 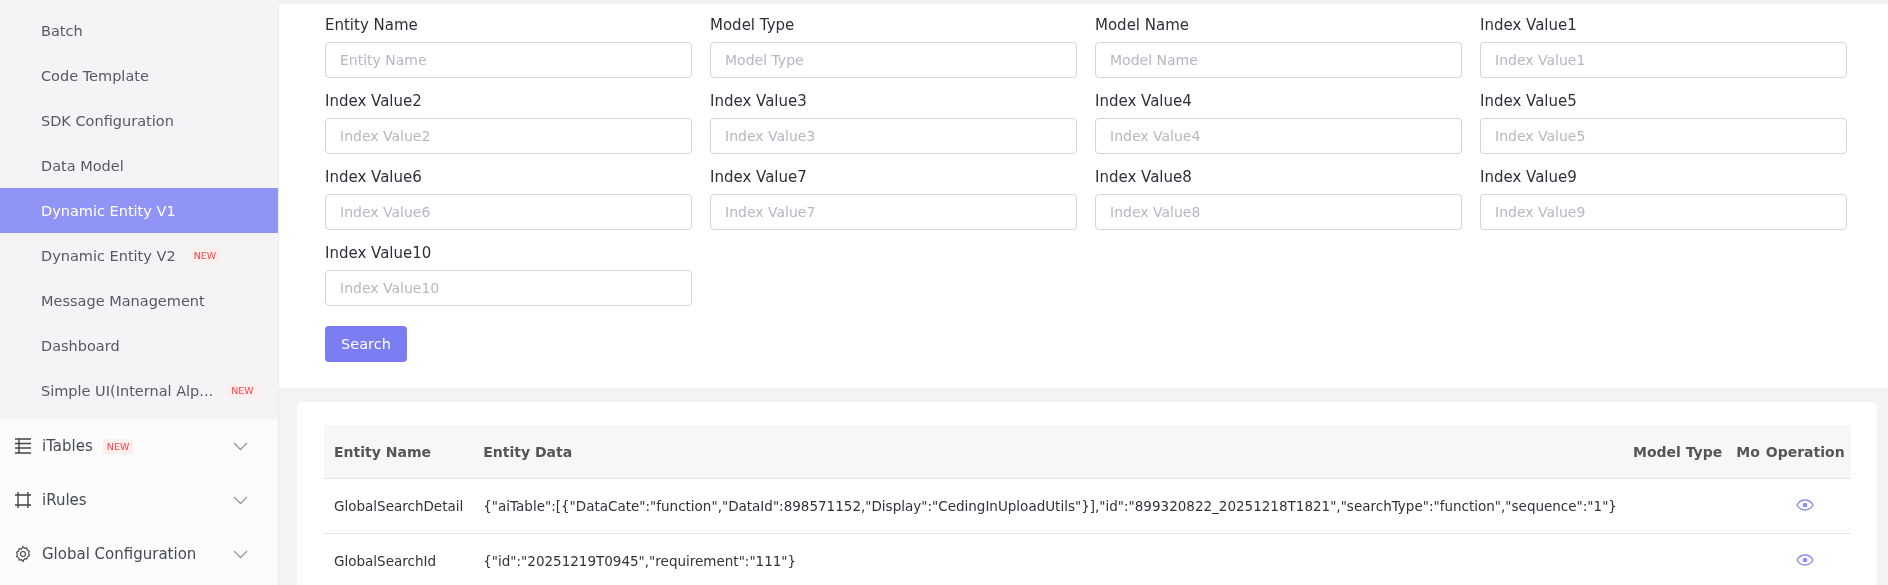 What do you see at coordinates (1050, 452) in the screenshot?
I see `column-header: Entity Data` at bounding box center [1050, 452].